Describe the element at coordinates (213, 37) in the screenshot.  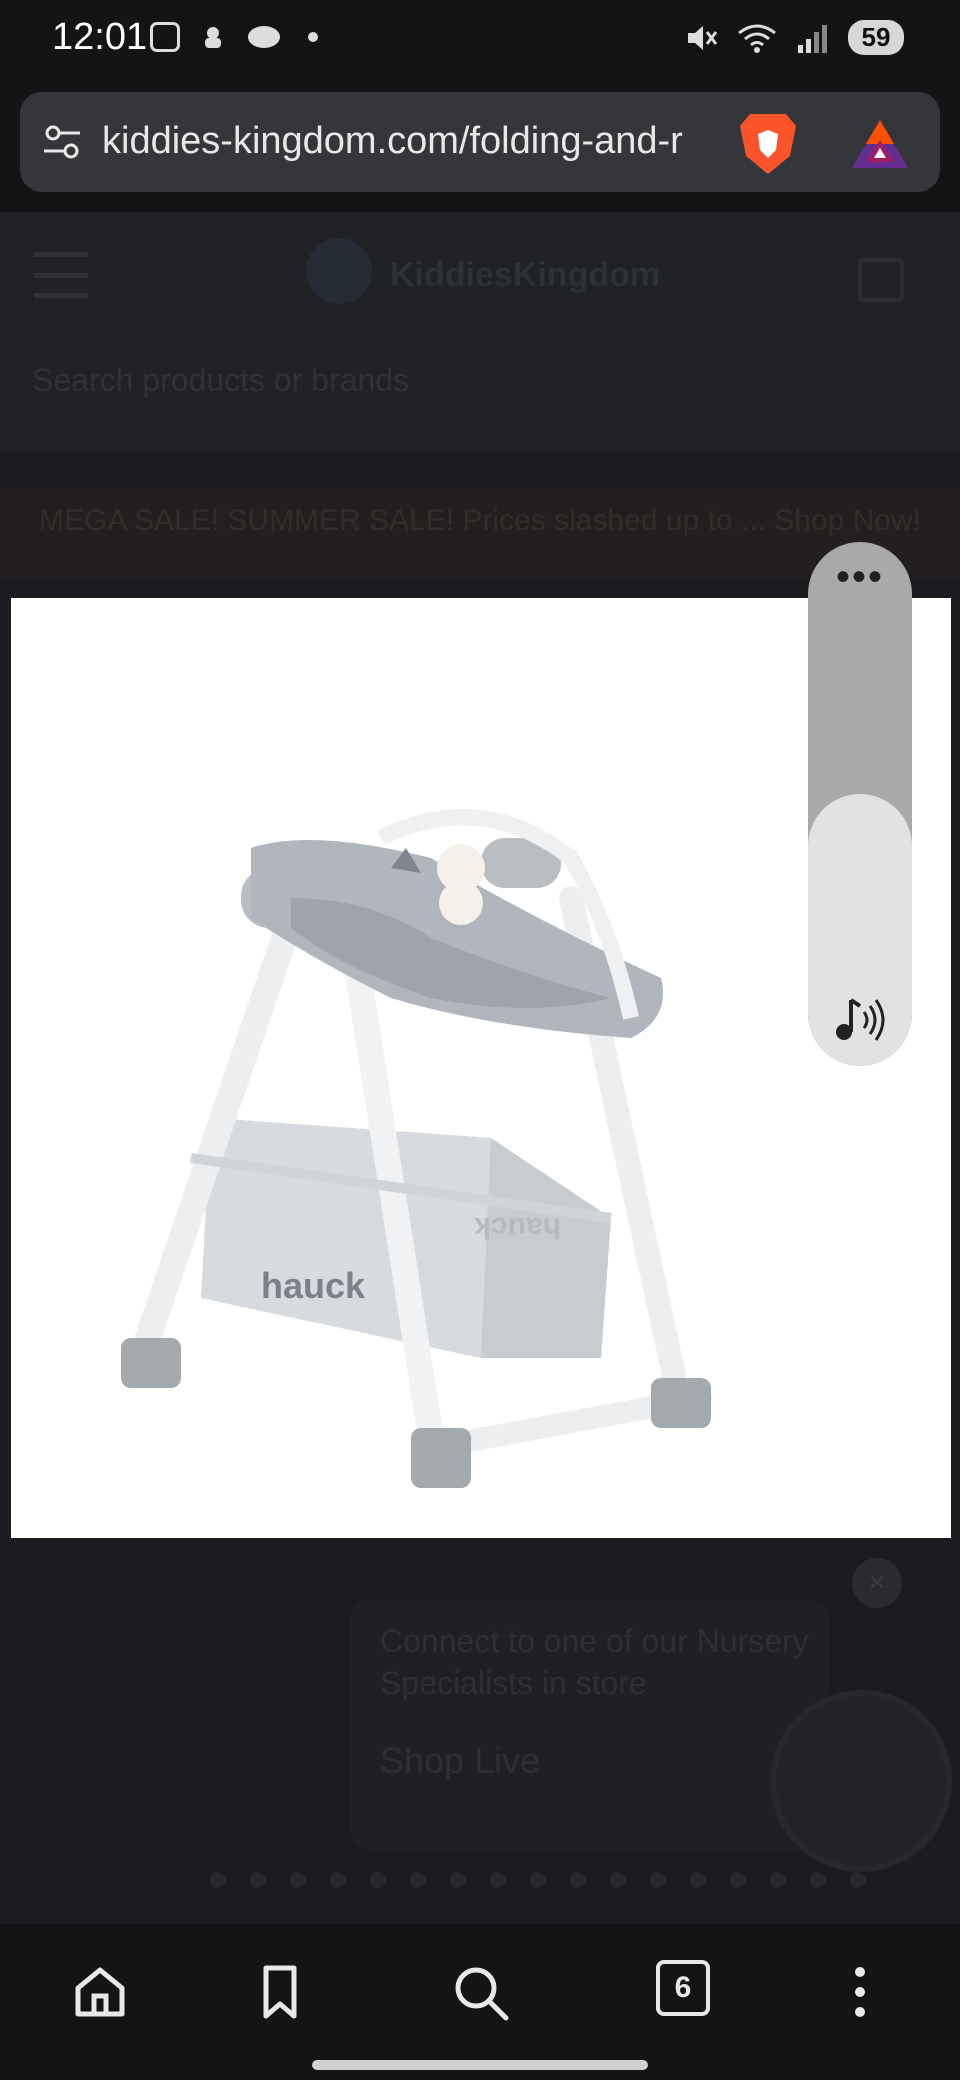
I see `notification-icon` at that location.